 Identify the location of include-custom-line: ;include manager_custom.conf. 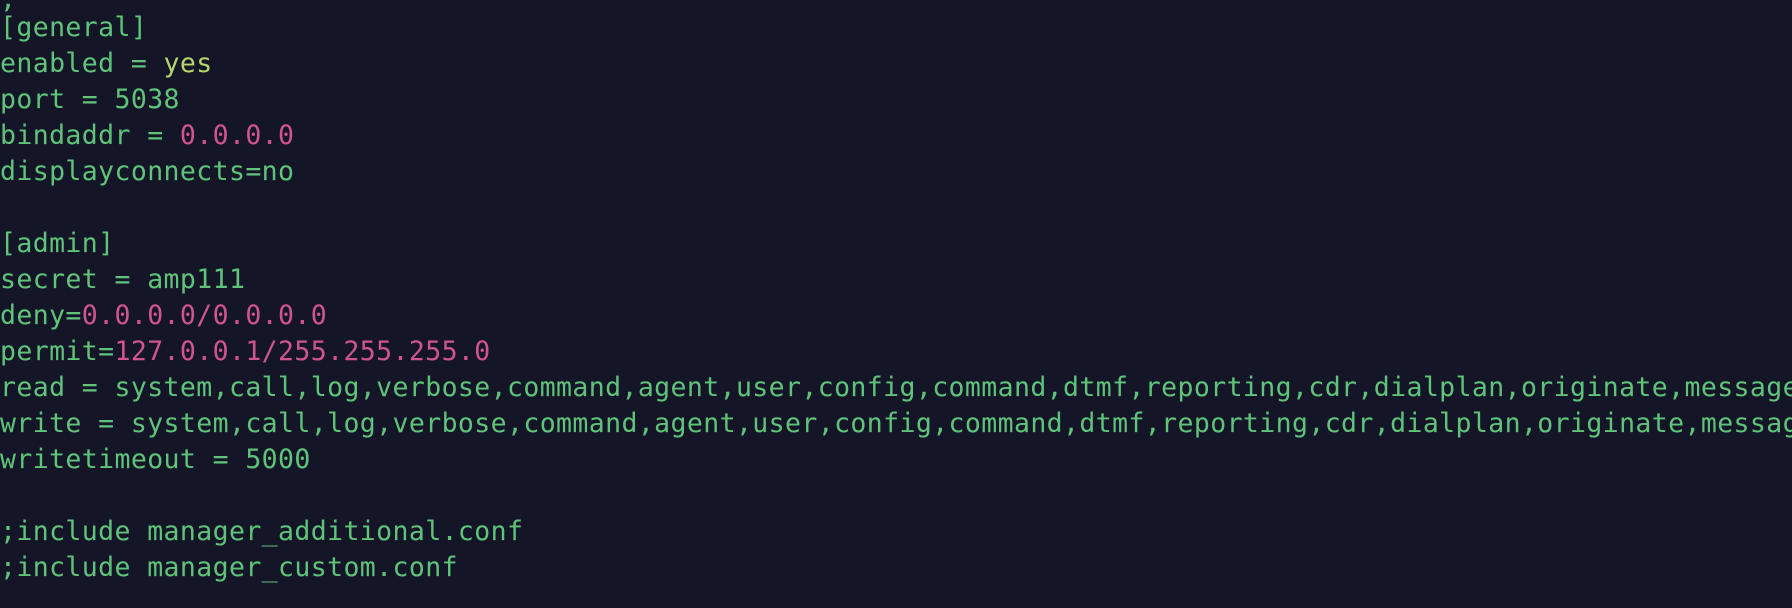
(229, 568).